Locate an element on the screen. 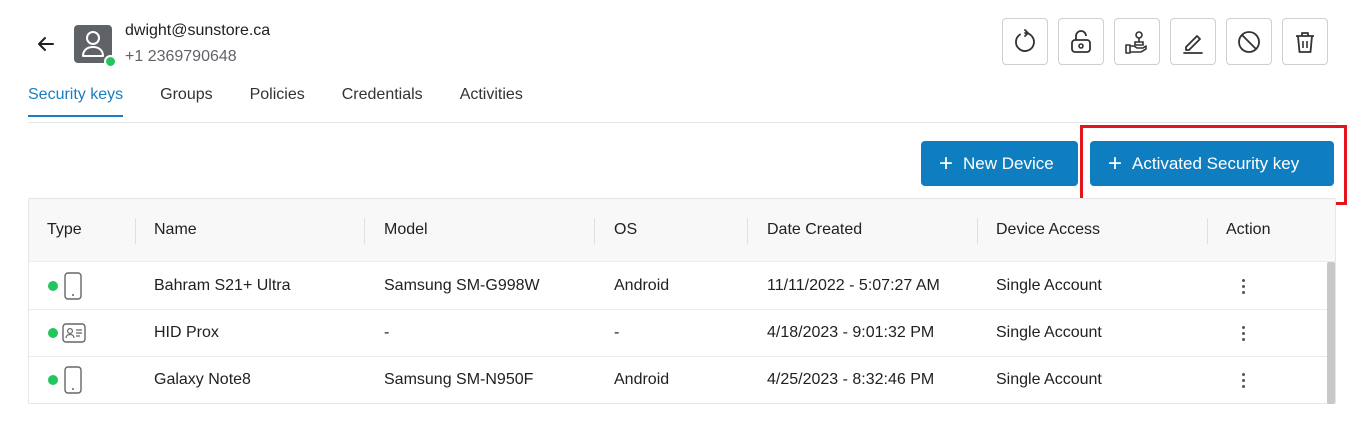 This screenshot has height=428, width=1365. activated-security-key-label: Activated Security key is located at coordinates (1216, 163).